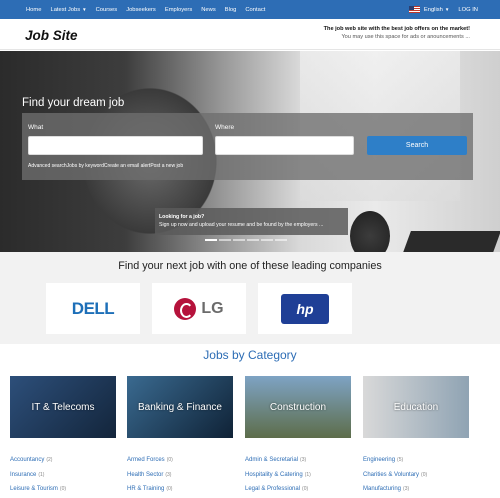 The width and height of the screenshot is (500, 498). I want to click on category-card-it: IT & Telecoms, so click(63, 407).